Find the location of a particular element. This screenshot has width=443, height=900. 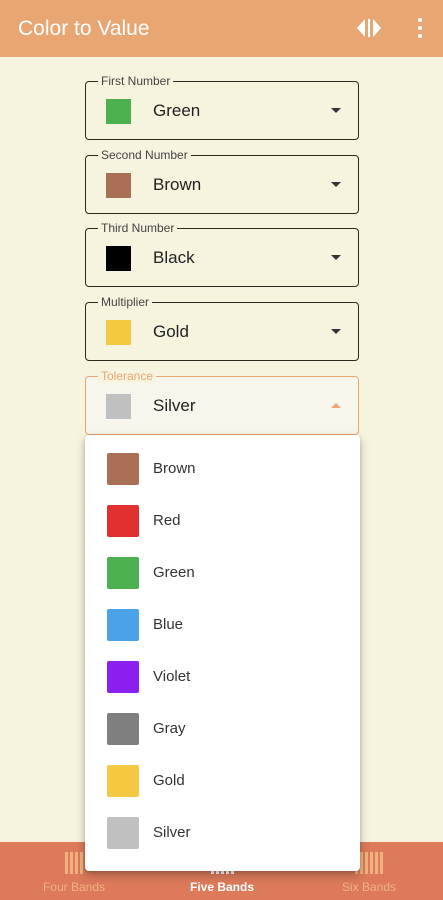

menu-option-silver: Silver is located at coordinates (222, 833).